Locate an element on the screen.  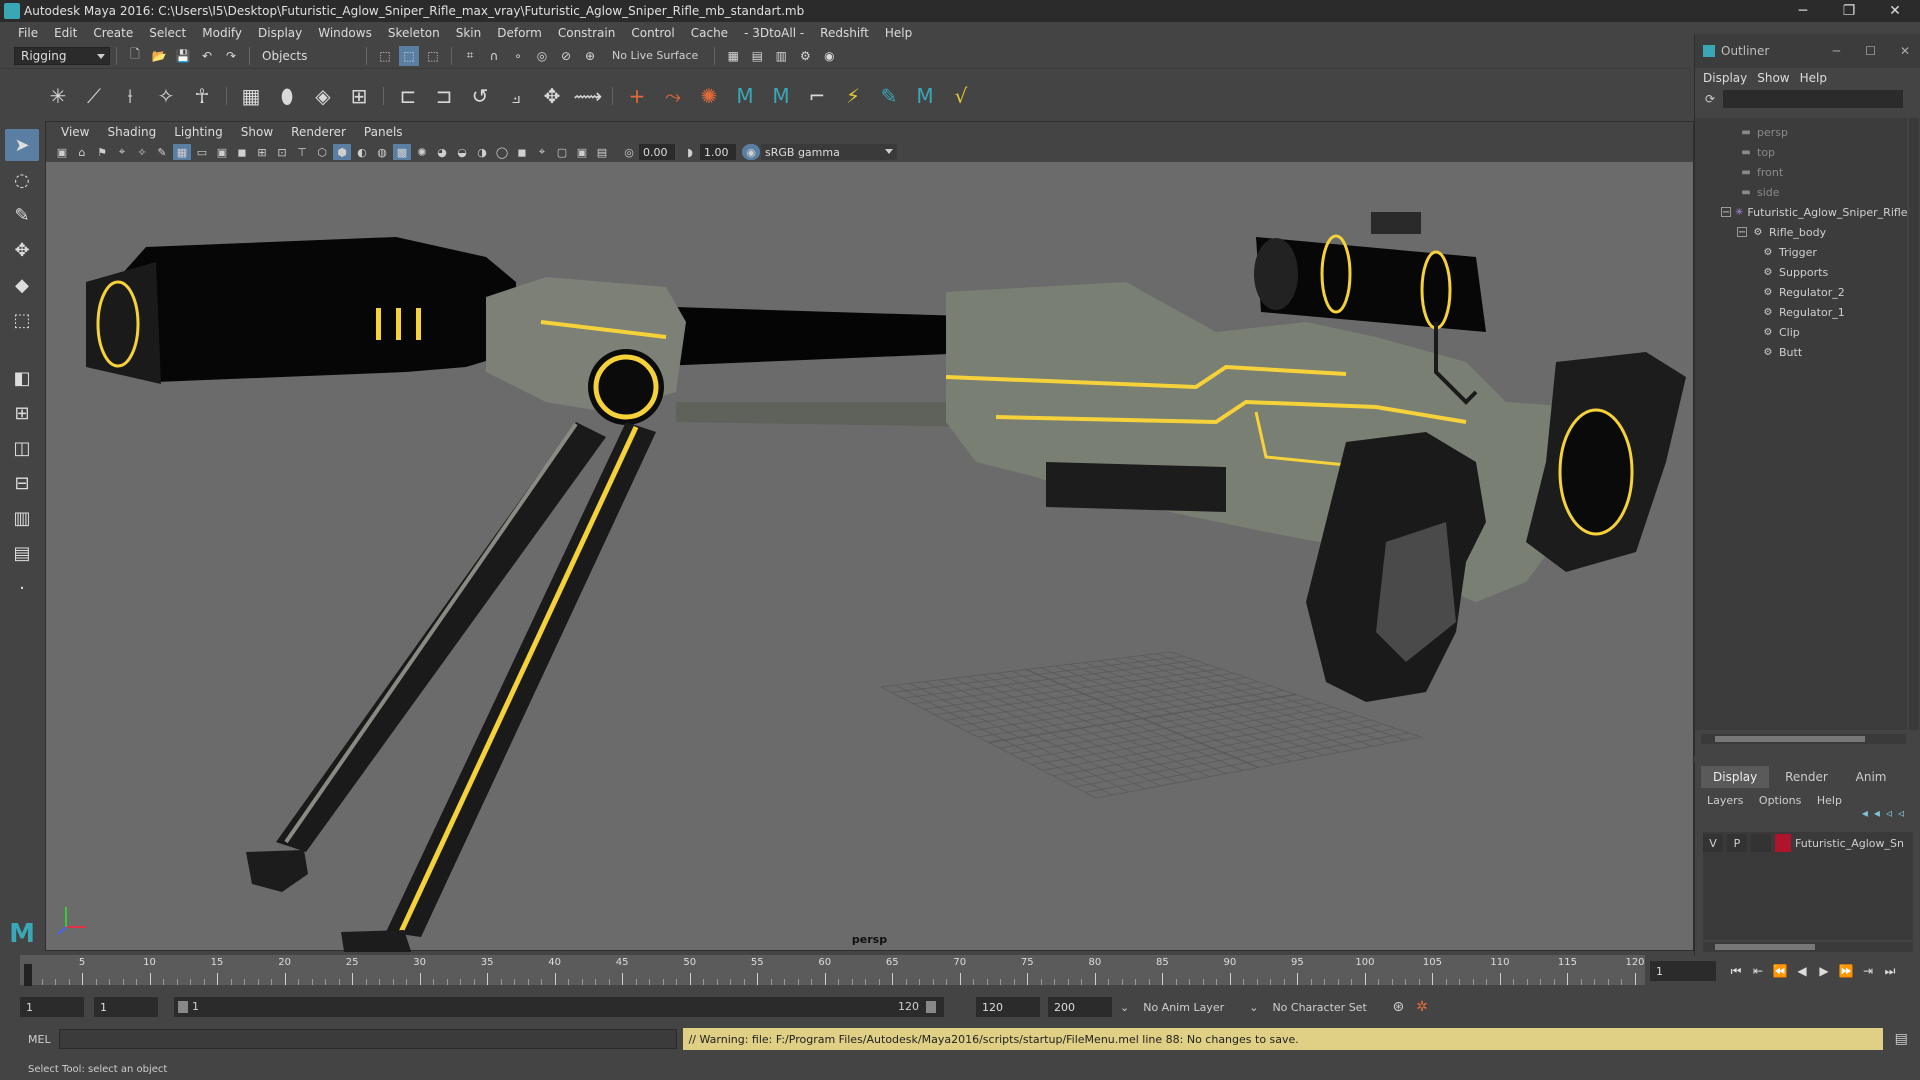
animation-start-field: 1 is located at coordinates (52, 1007).